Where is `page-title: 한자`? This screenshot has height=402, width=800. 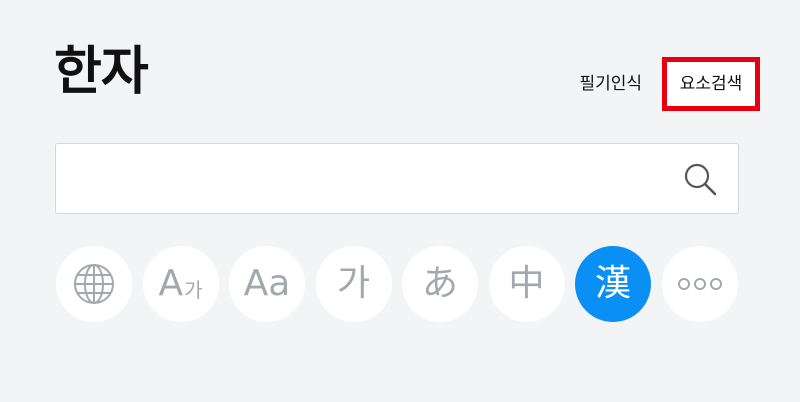
page-title: 한자 is located at coordinates (101, 72).